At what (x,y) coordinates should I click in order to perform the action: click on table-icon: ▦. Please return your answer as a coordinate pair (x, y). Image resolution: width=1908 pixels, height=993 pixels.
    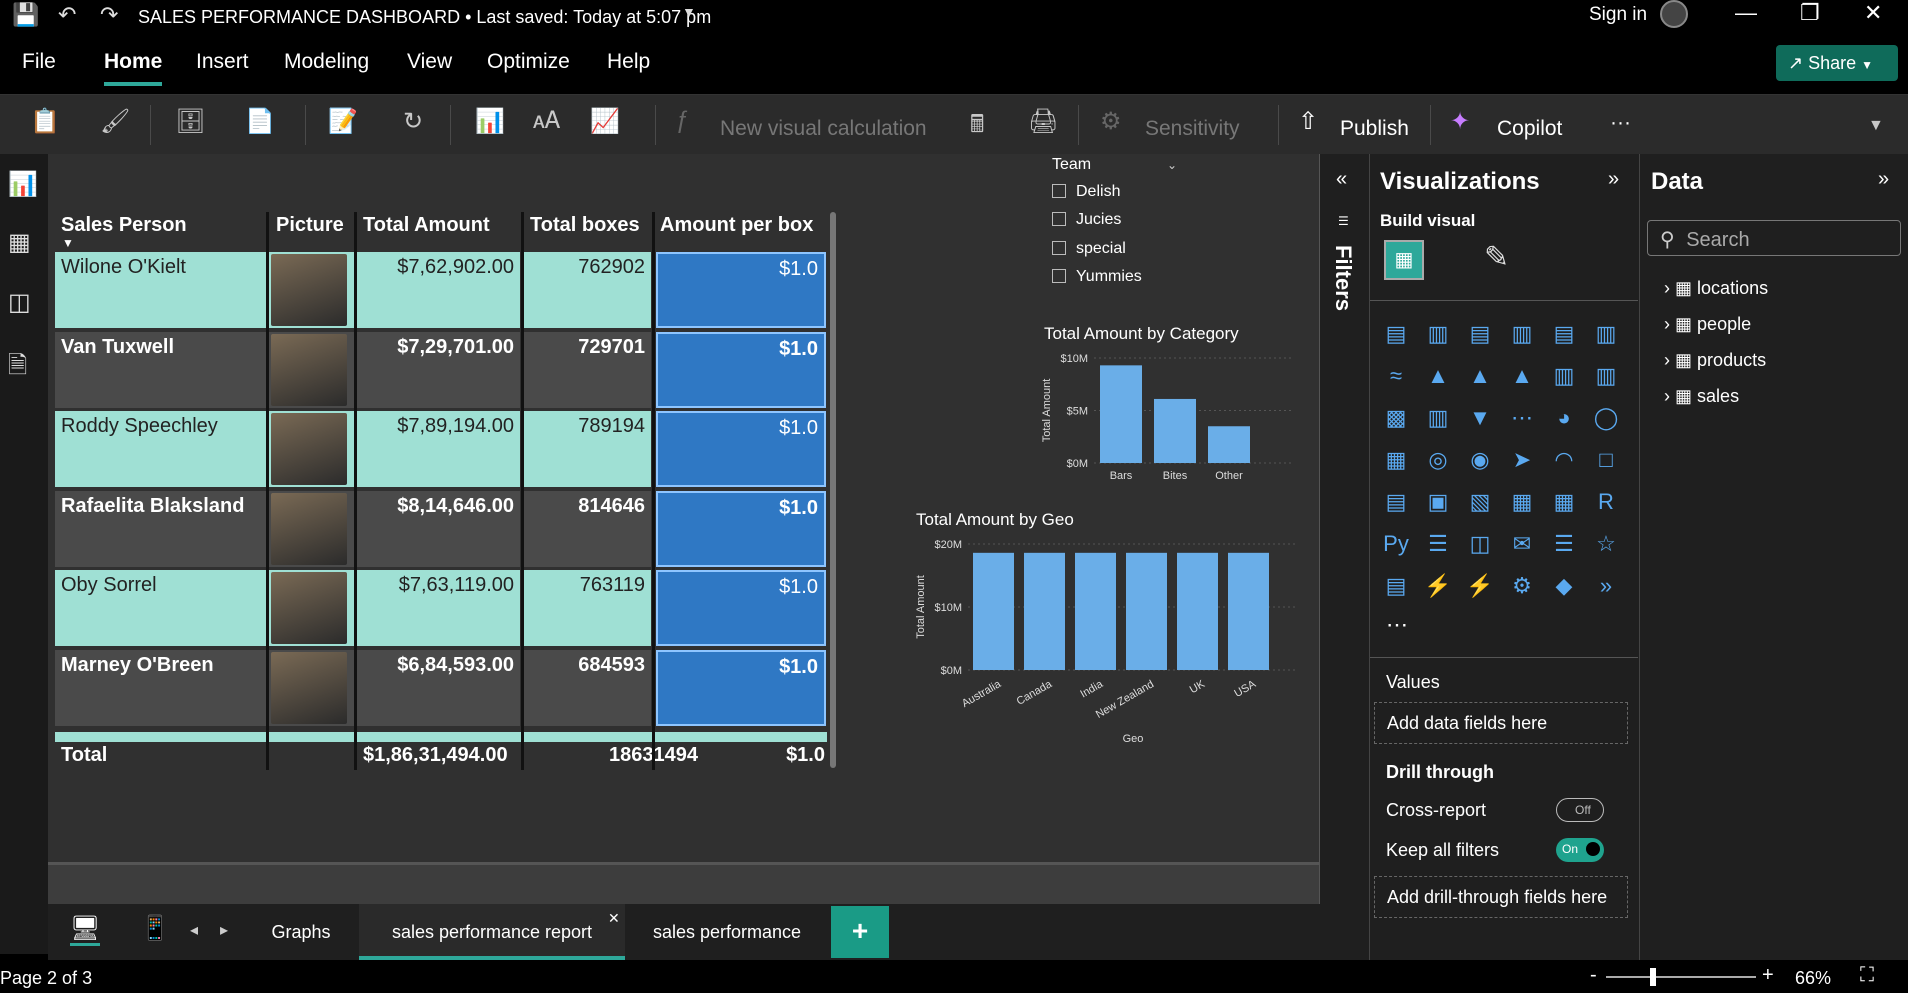
    Looking at the image, I should click on (1522, 502).